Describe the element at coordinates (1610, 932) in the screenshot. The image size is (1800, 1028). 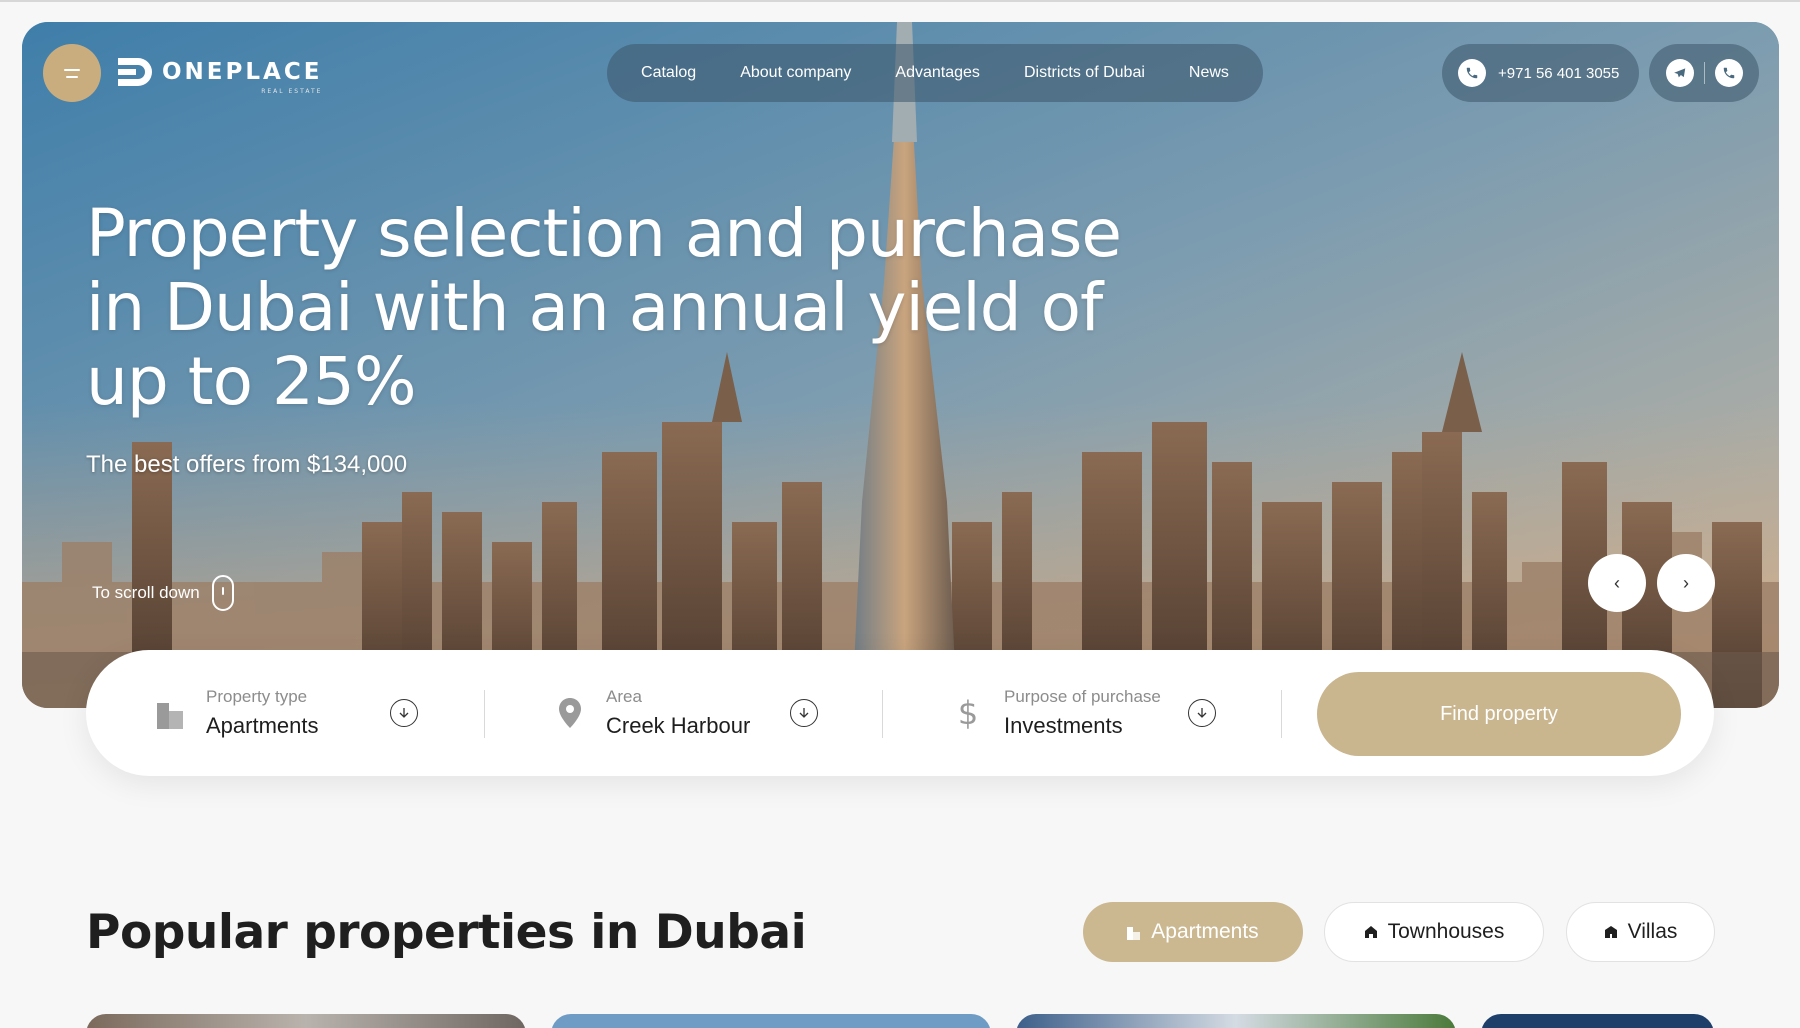
I see `villa-icon` at that location.